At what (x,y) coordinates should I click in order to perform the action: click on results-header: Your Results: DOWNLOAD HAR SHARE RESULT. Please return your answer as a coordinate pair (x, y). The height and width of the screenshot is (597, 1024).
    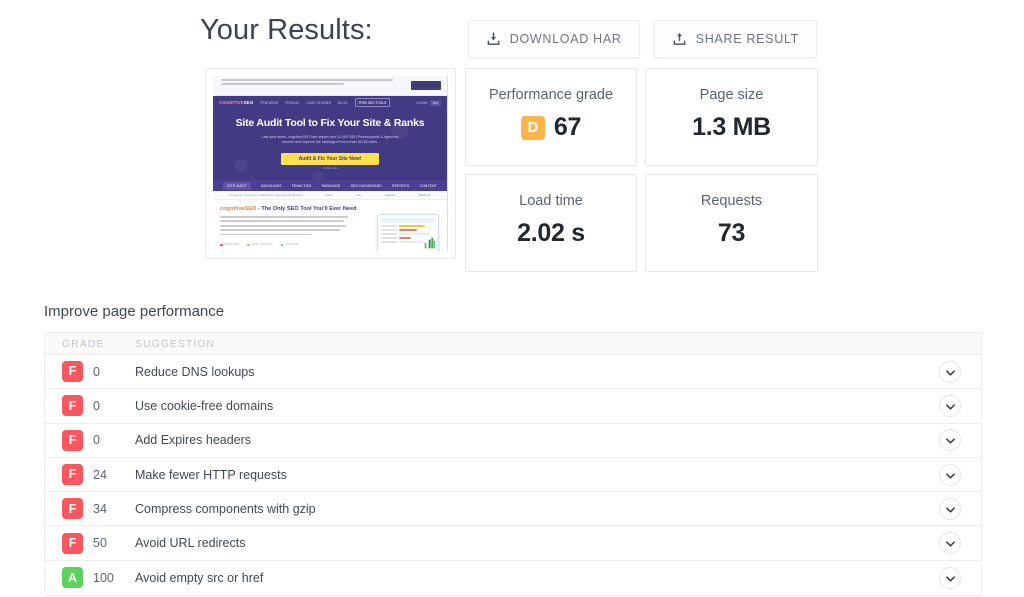
    Looking at the image, I should click on (512, 31).